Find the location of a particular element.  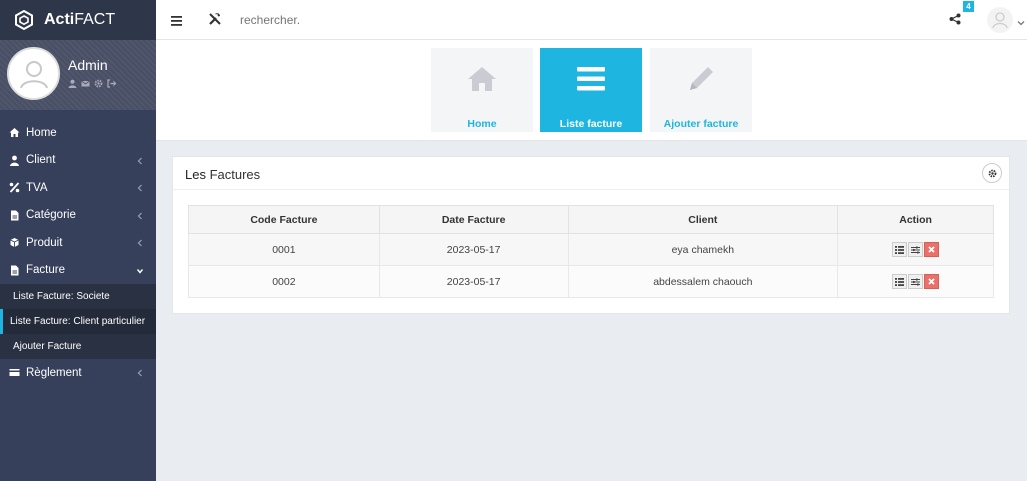

table-row: 0002 2023-05-17 abdessalem chaouch is located at coordinates (591, 281).